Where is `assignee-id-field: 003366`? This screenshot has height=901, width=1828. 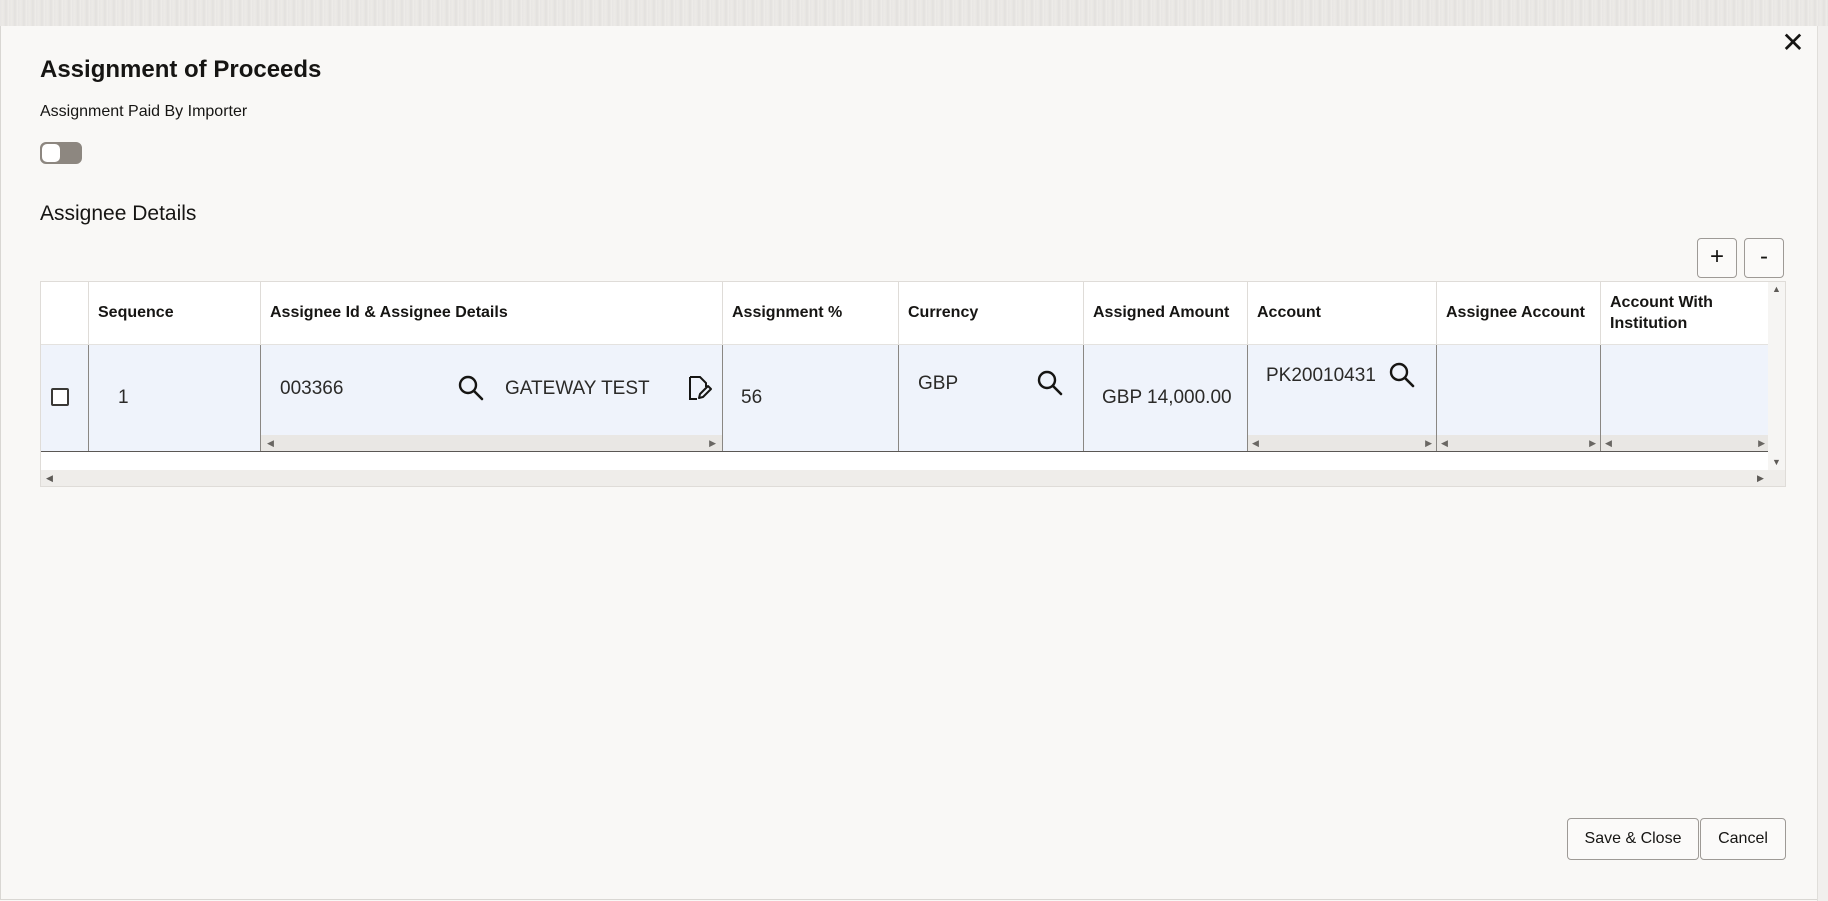 assignee-id-field: 003366 is located at coordinates (311, 389).